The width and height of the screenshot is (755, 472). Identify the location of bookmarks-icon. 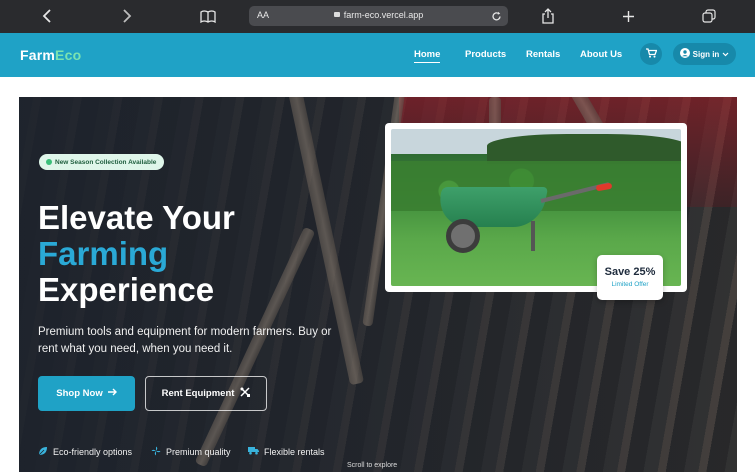
(208, 16).